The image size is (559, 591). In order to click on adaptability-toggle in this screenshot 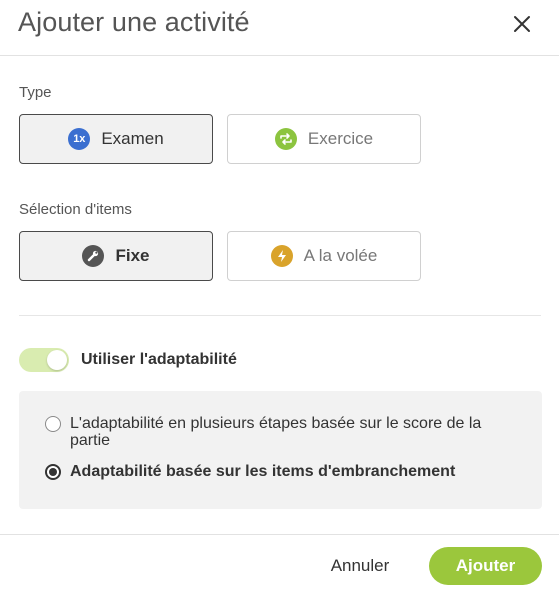, I will do `click(44, 360)`.